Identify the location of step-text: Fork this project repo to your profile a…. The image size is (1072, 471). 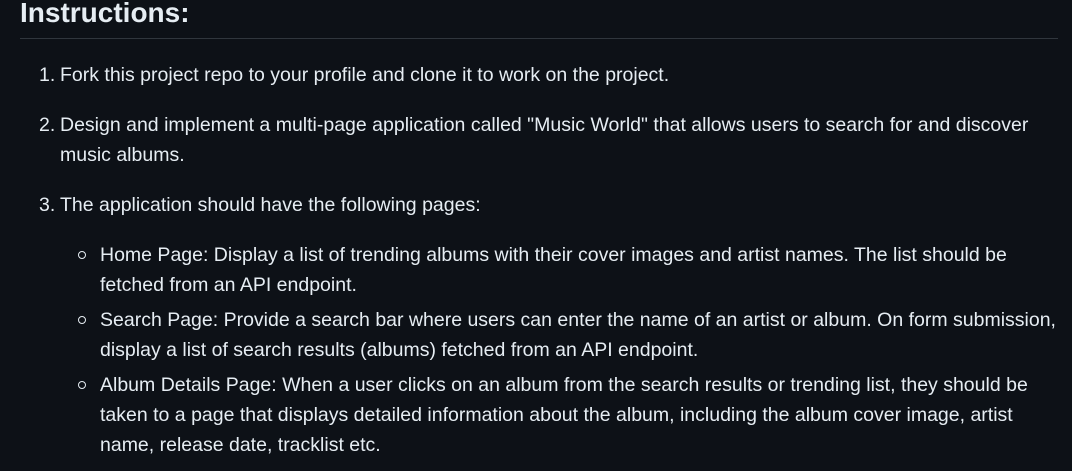
(365, 75).